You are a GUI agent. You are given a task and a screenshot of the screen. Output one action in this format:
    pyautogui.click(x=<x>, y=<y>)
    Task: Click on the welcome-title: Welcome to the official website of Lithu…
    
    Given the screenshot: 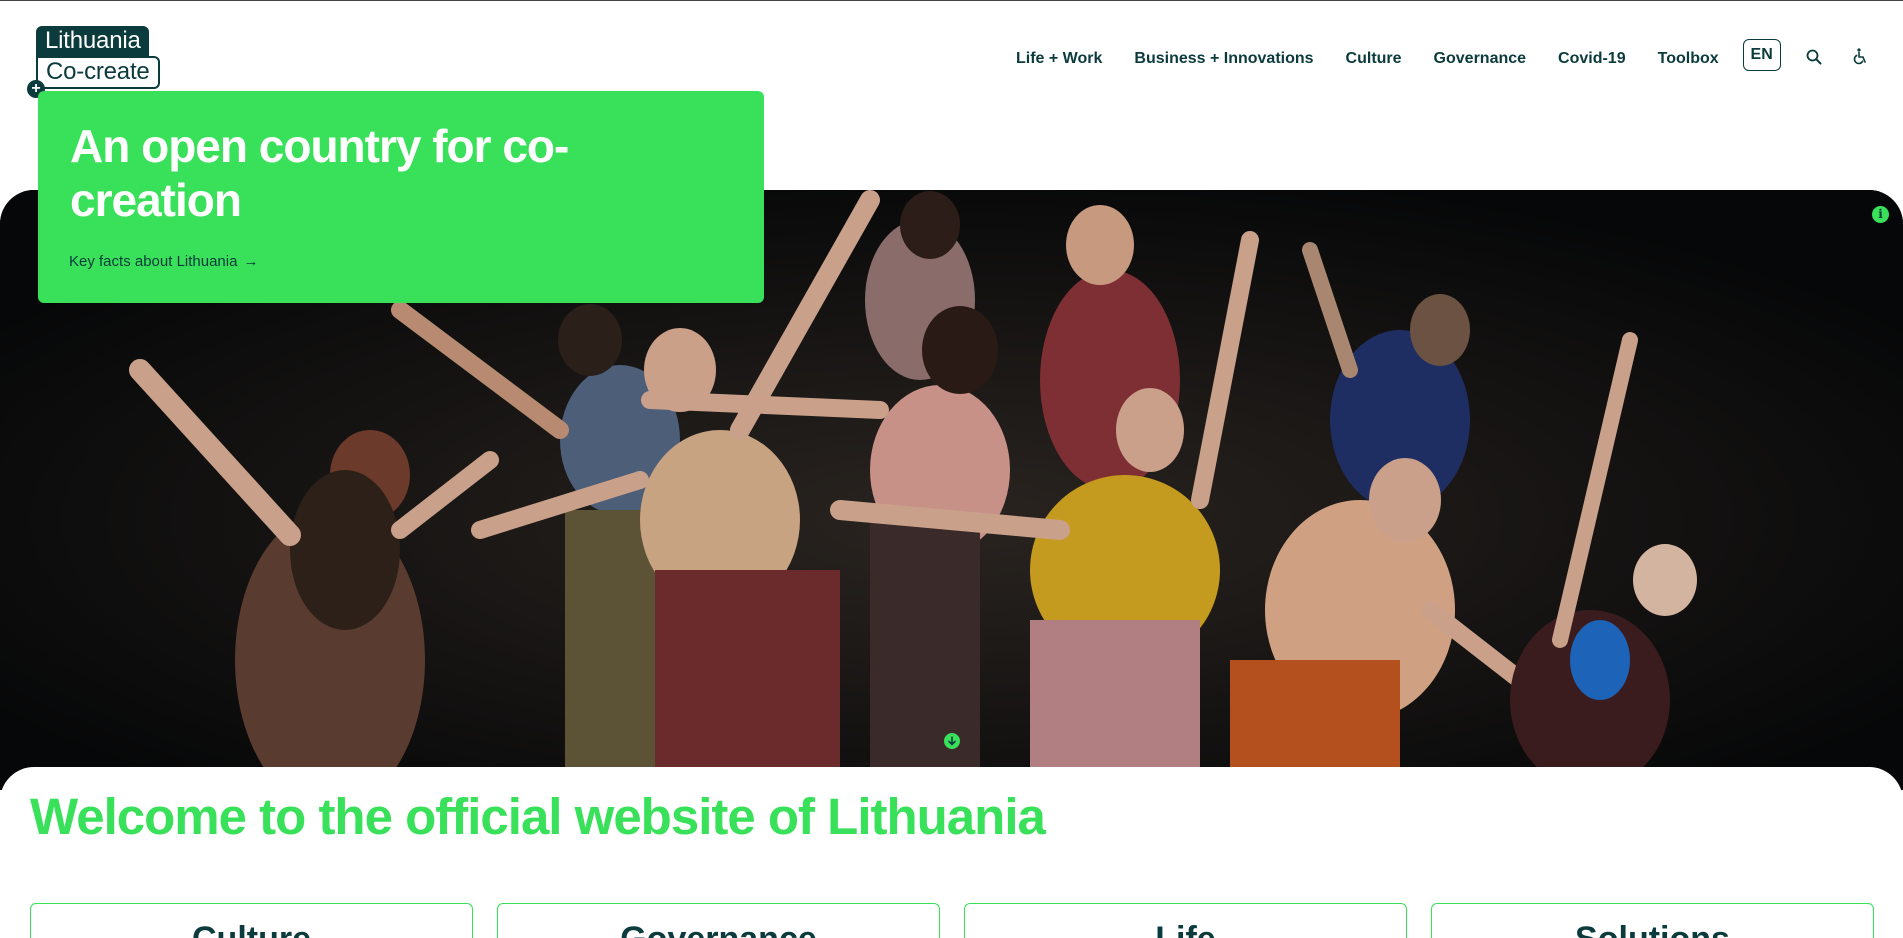 What is the action you would take?
    pyautogui.click(x=538, y=816)
    